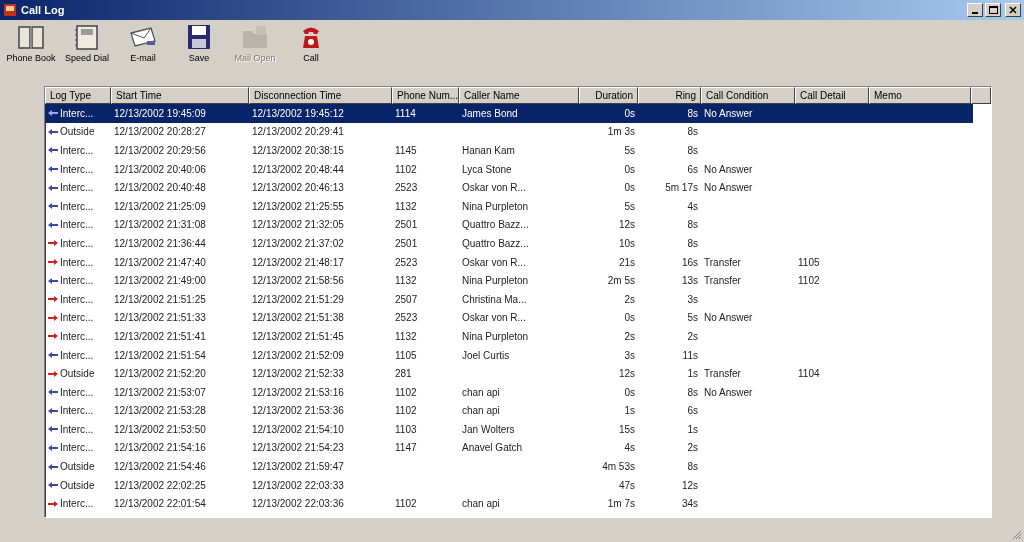 The image size is (1024, 542). I want to click on table-cell: 21s, so click(626, 262).